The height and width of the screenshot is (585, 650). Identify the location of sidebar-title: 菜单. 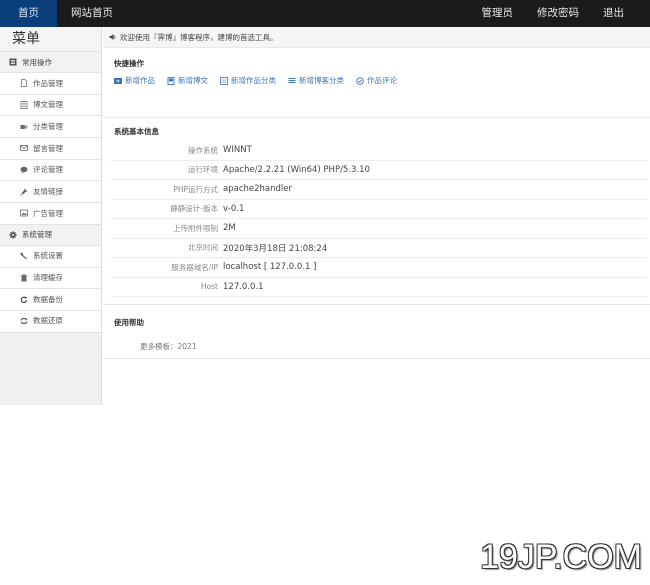
(50, 39).